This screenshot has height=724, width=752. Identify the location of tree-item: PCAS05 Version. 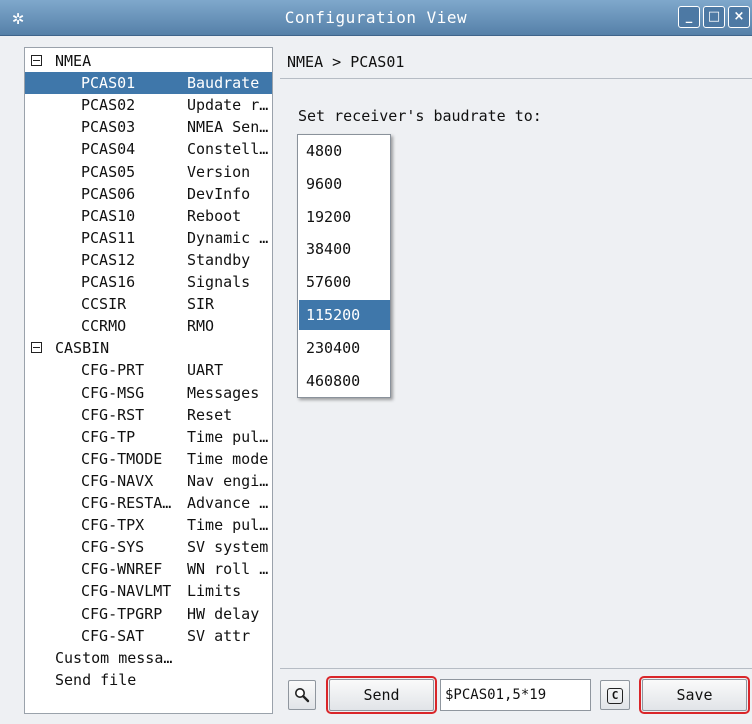
(148, 172).